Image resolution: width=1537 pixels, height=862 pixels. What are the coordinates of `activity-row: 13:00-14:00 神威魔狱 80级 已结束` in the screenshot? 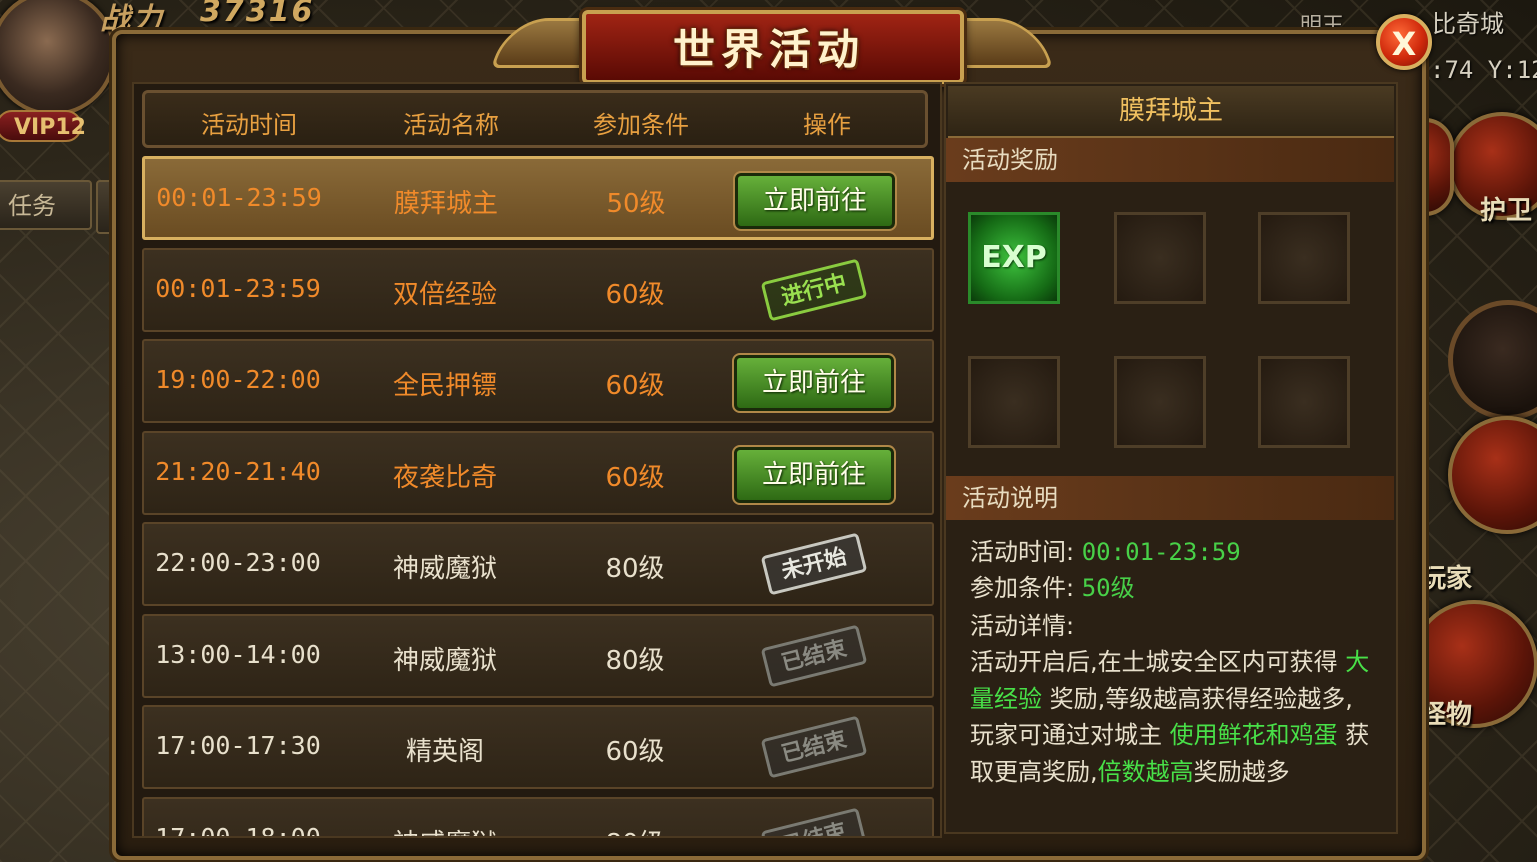 It's located at (538, 655).